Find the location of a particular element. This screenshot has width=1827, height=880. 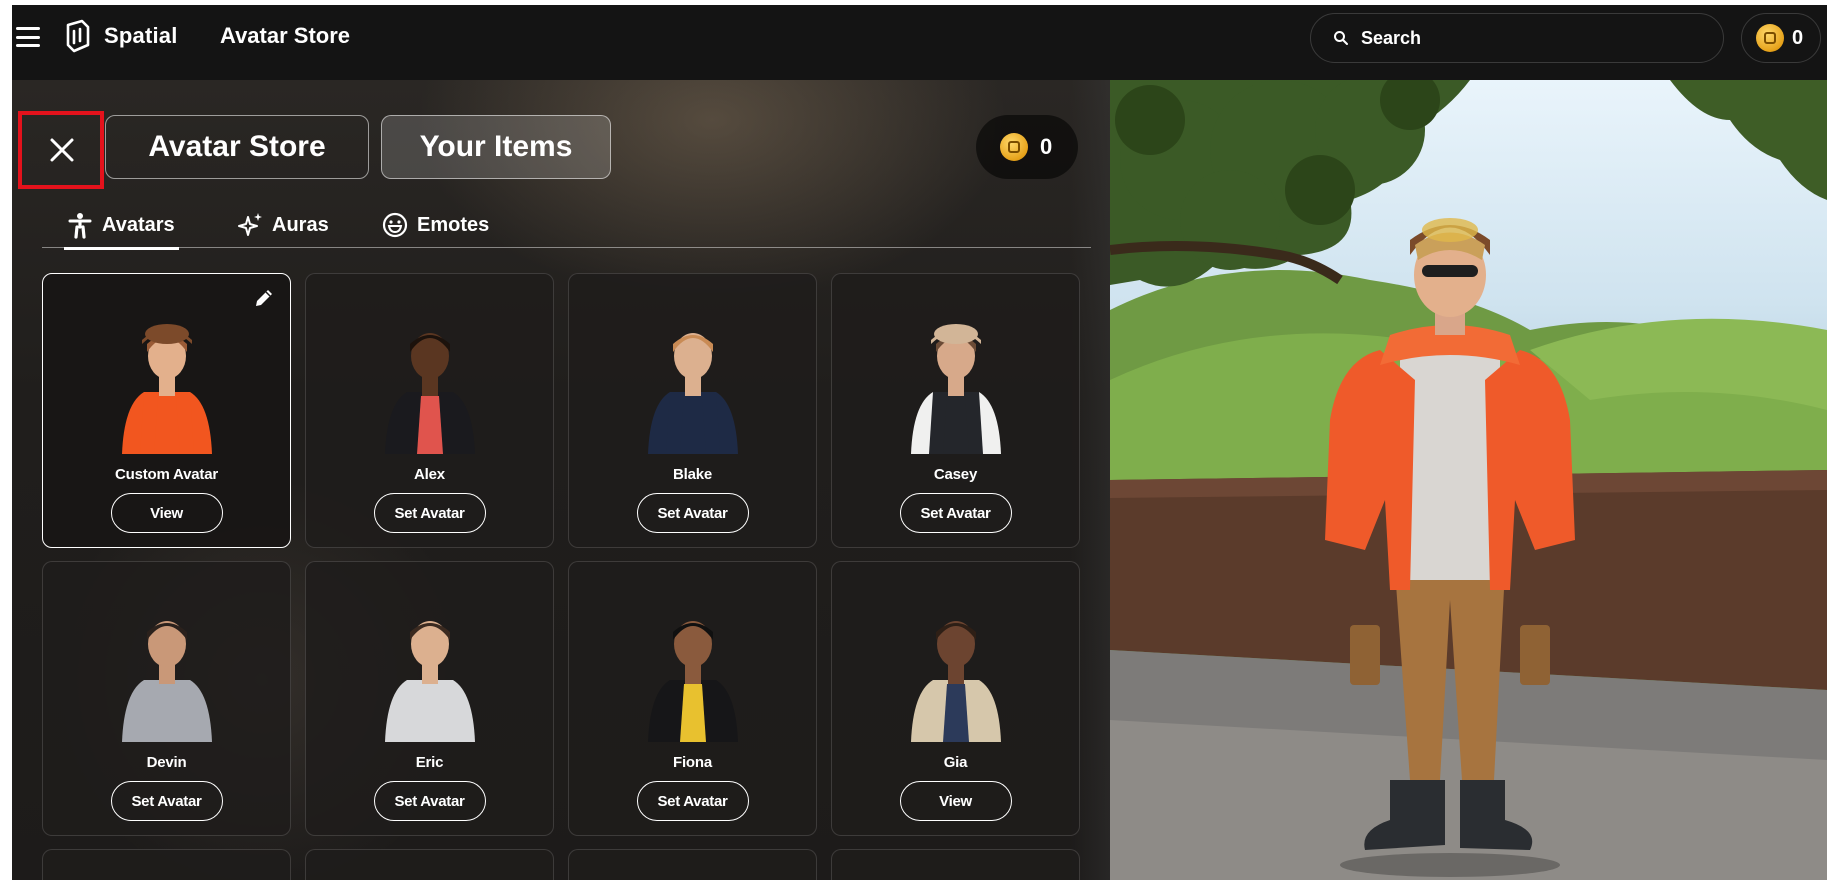

tab-avatars-label: Avatars is located at coordinates (138, 224).